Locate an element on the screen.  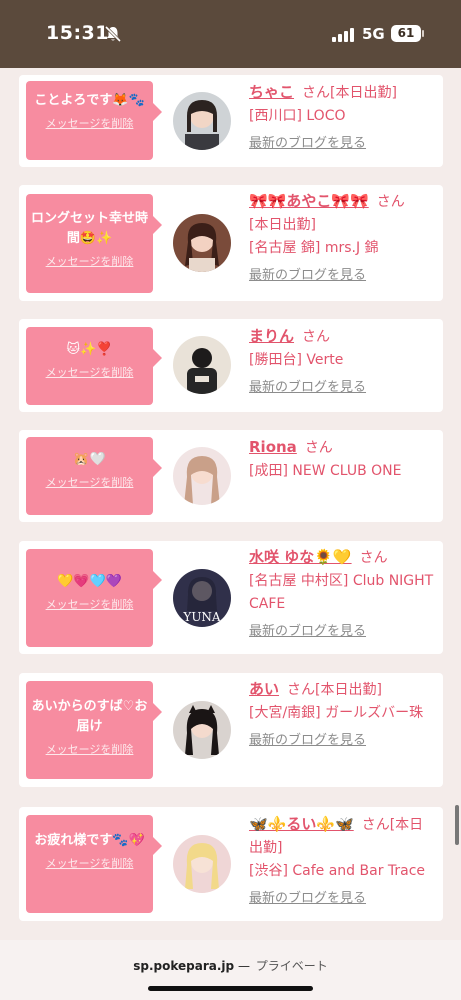
message-bubble: あいからのすば♡お届け メッセージを削除 is located at coordinates (94, 730).